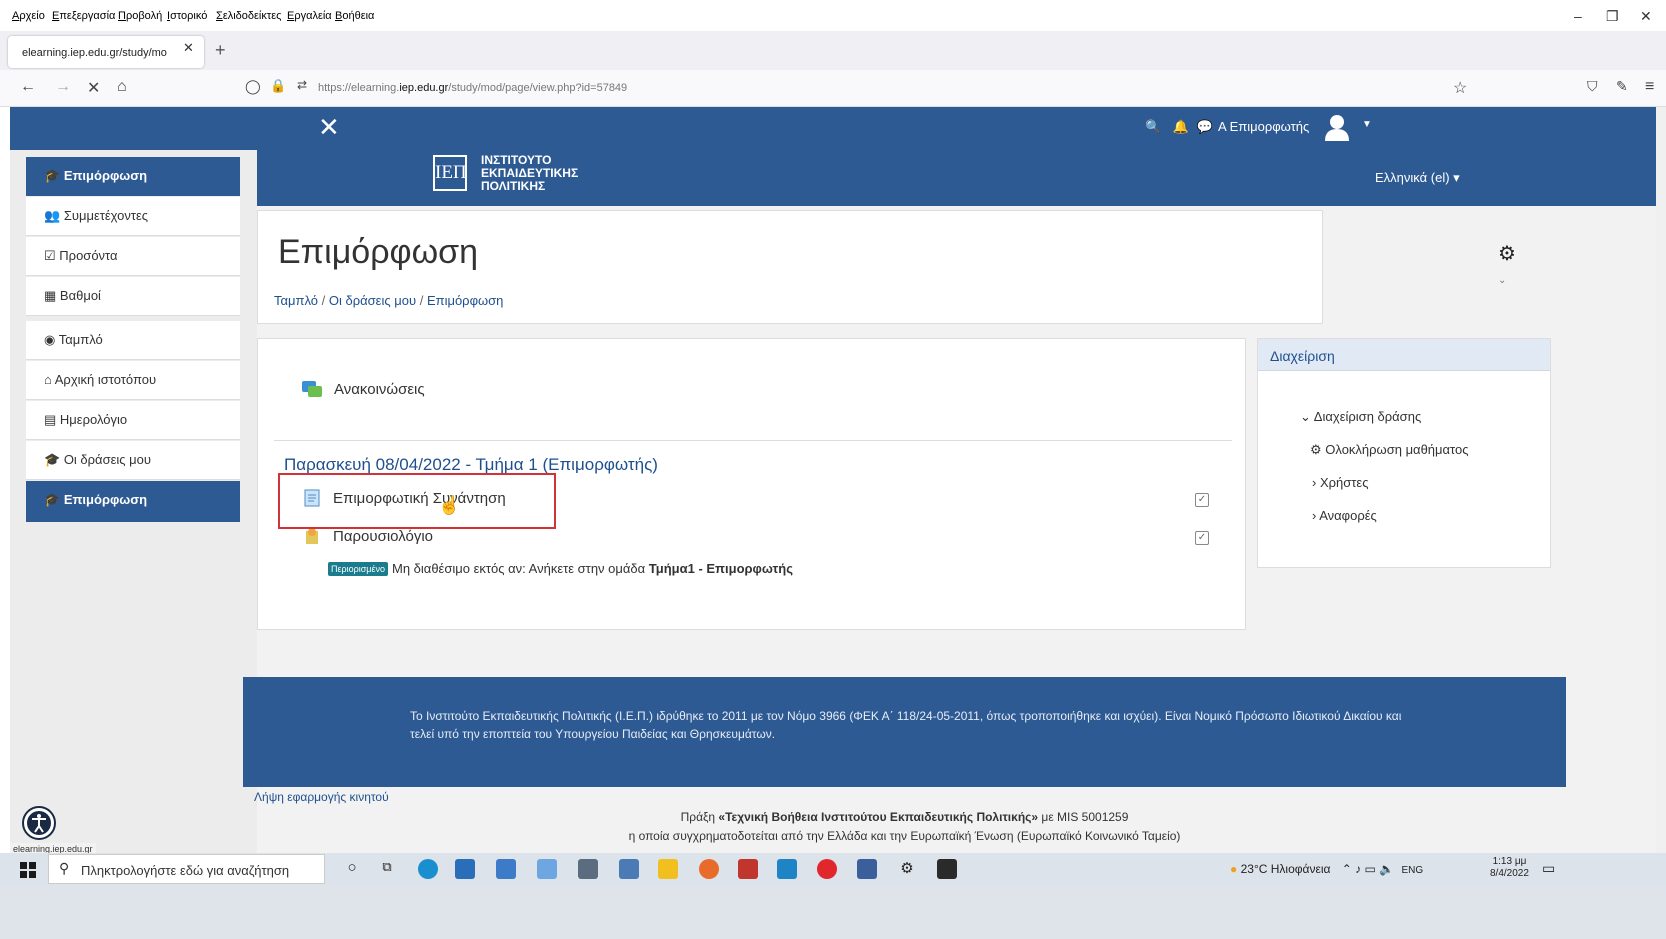 This screenshot has height=939, width=1666. Describe the element at coordinates (1367, 124) in the screenshot. I see `user-menu-caret-icon: ▼` at that location.